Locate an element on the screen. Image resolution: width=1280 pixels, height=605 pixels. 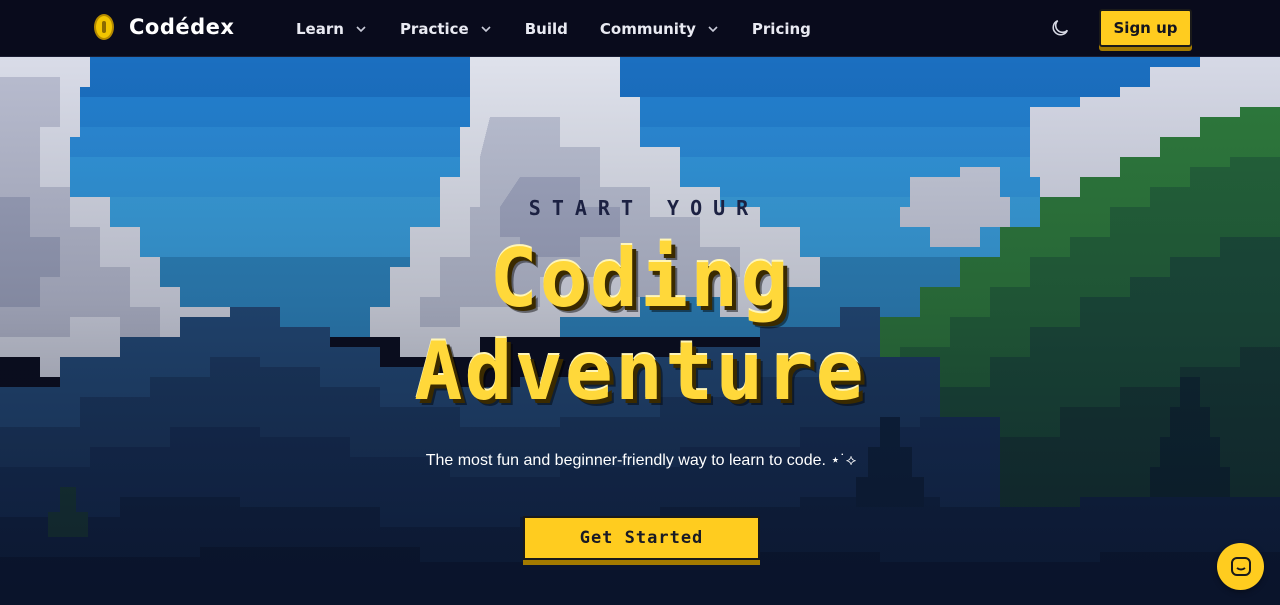
nav-item-label: Practice is located at coordinates (434, 28).